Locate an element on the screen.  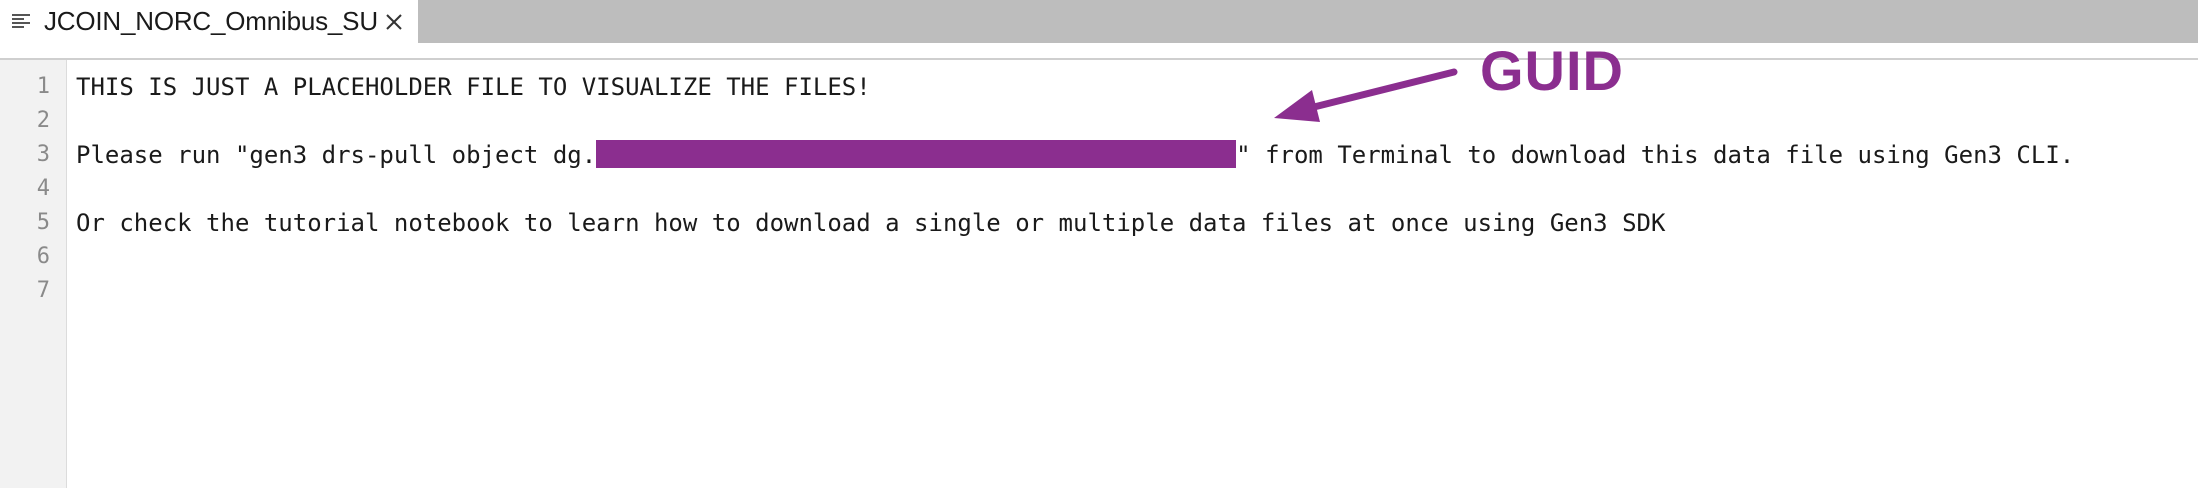
line-number: 4 is located at coordinates (43, 188).